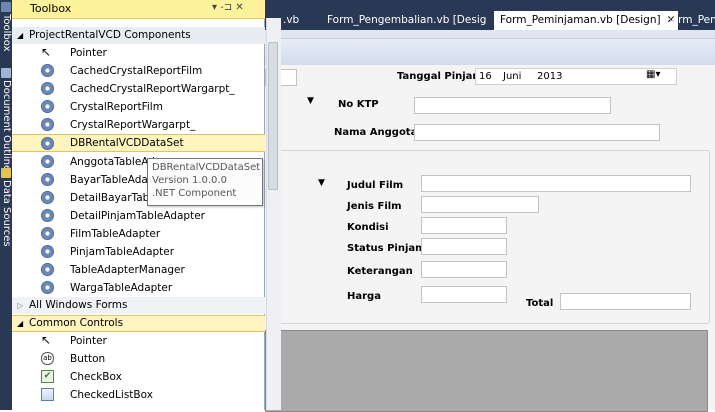 The width and height of the screenshot is (715, 412). I want to click on data-sources-icon, so click(6, 173).